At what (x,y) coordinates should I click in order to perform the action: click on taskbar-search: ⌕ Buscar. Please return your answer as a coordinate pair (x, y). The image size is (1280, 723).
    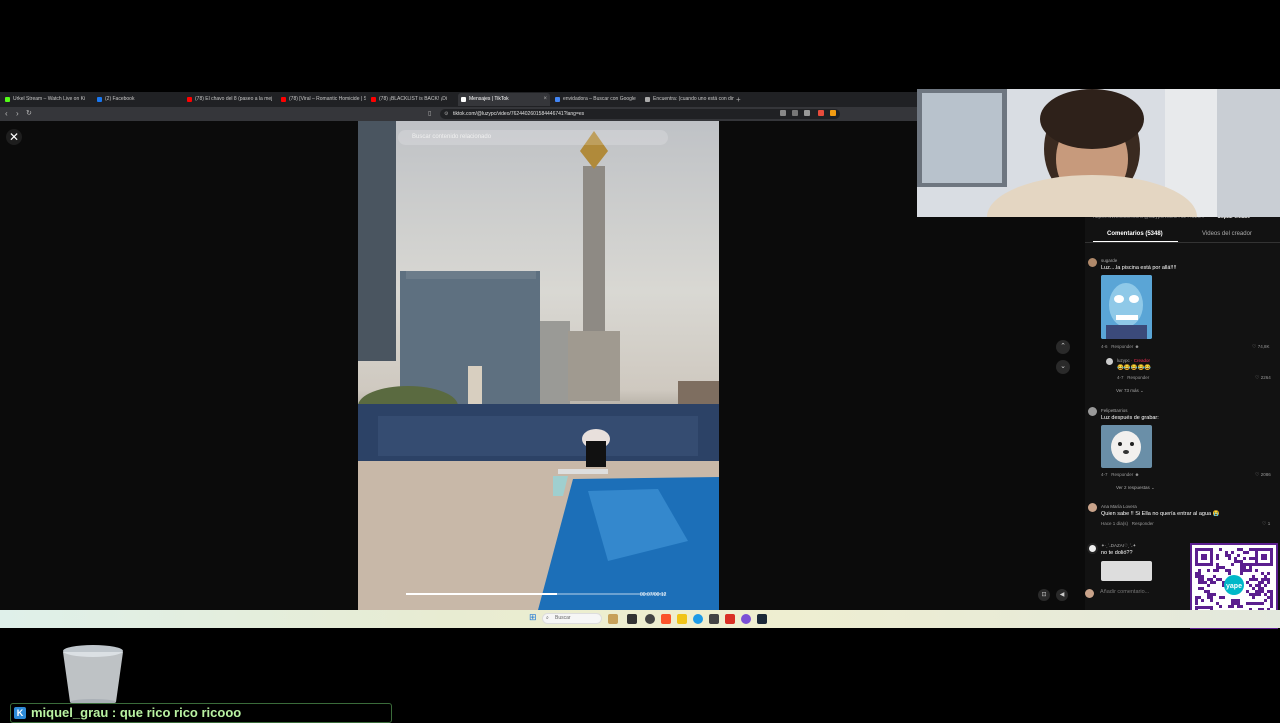
    Looking at the image, I should click on (572, 618).